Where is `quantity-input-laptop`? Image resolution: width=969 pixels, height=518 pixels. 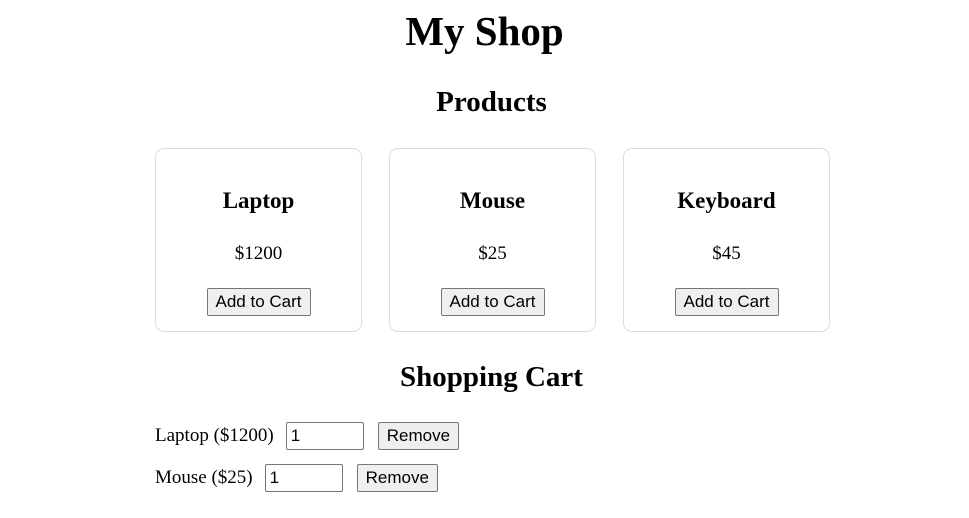
quantity-input-laptop is located at coordinates (324, 436).